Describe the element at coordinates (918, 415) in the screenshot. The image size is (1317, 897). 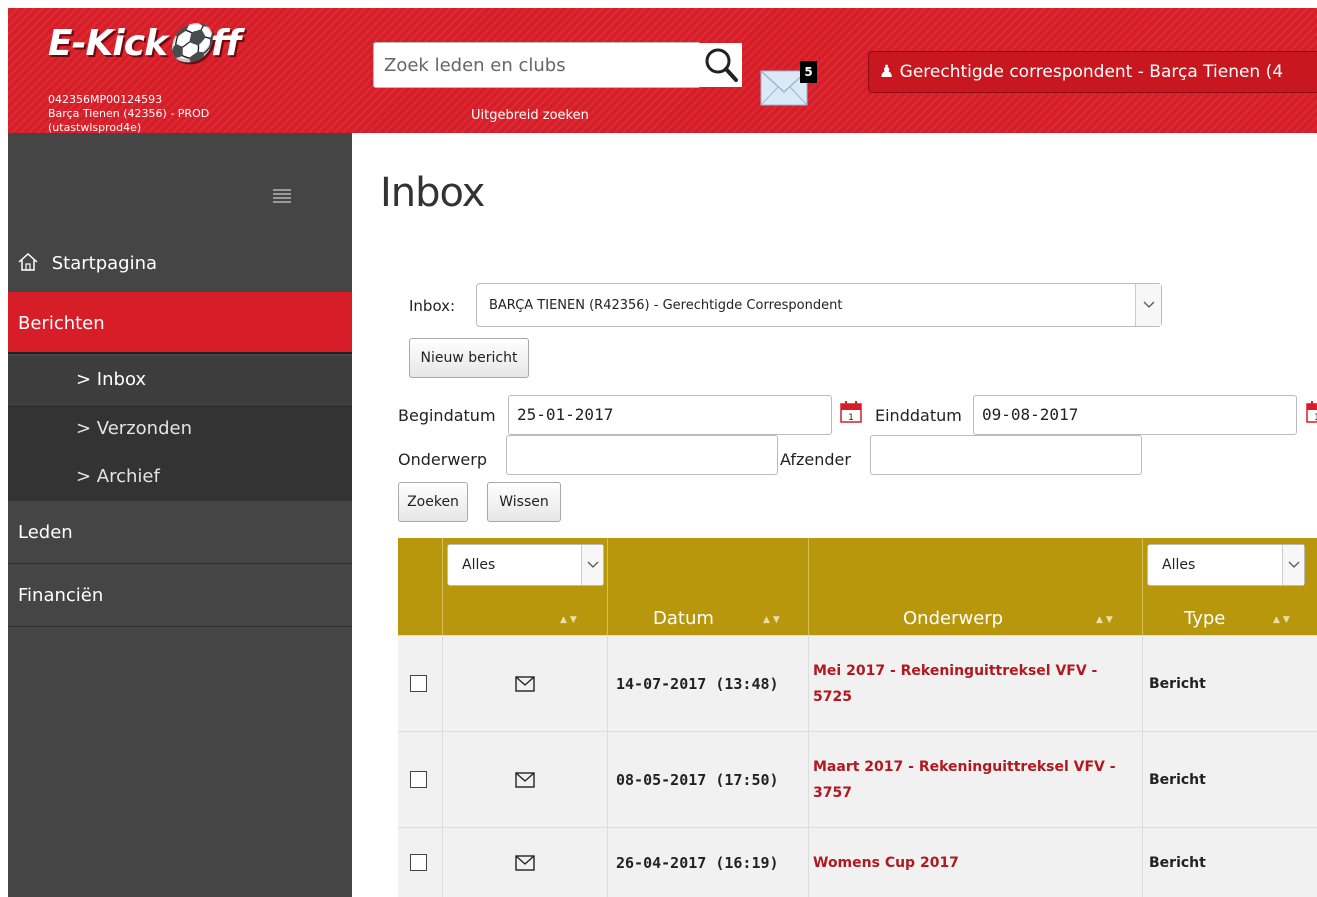
I see `end-date-label: Einddatum` at that location.